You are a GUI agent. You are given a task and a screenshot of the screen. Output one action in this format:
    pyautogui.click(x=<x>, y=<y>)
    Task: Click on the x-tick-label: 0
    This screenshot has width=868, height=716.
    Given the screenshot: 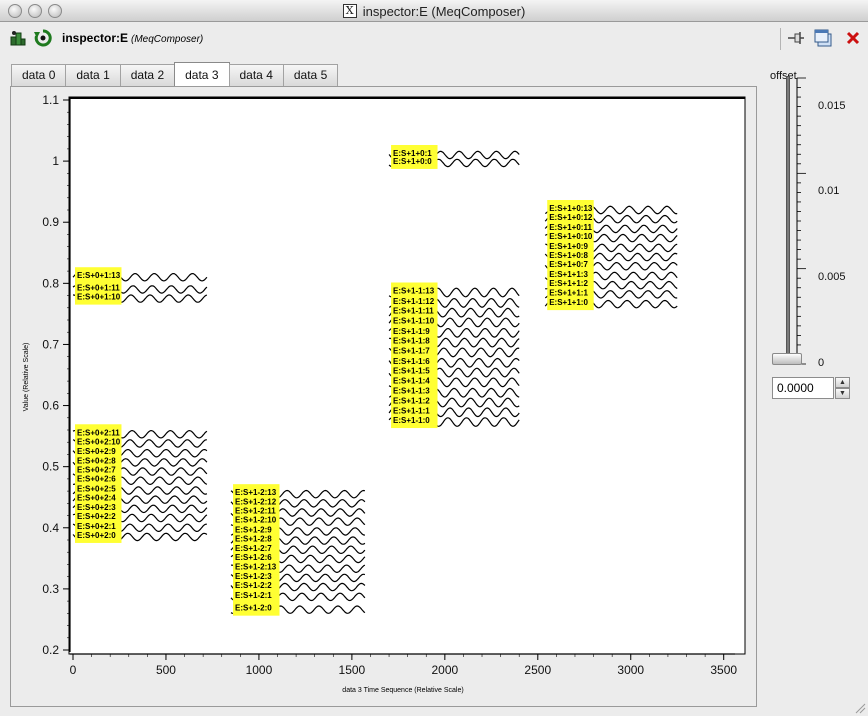 What is the action you would take?
    pyautogui.click(x=73, y=670)
    